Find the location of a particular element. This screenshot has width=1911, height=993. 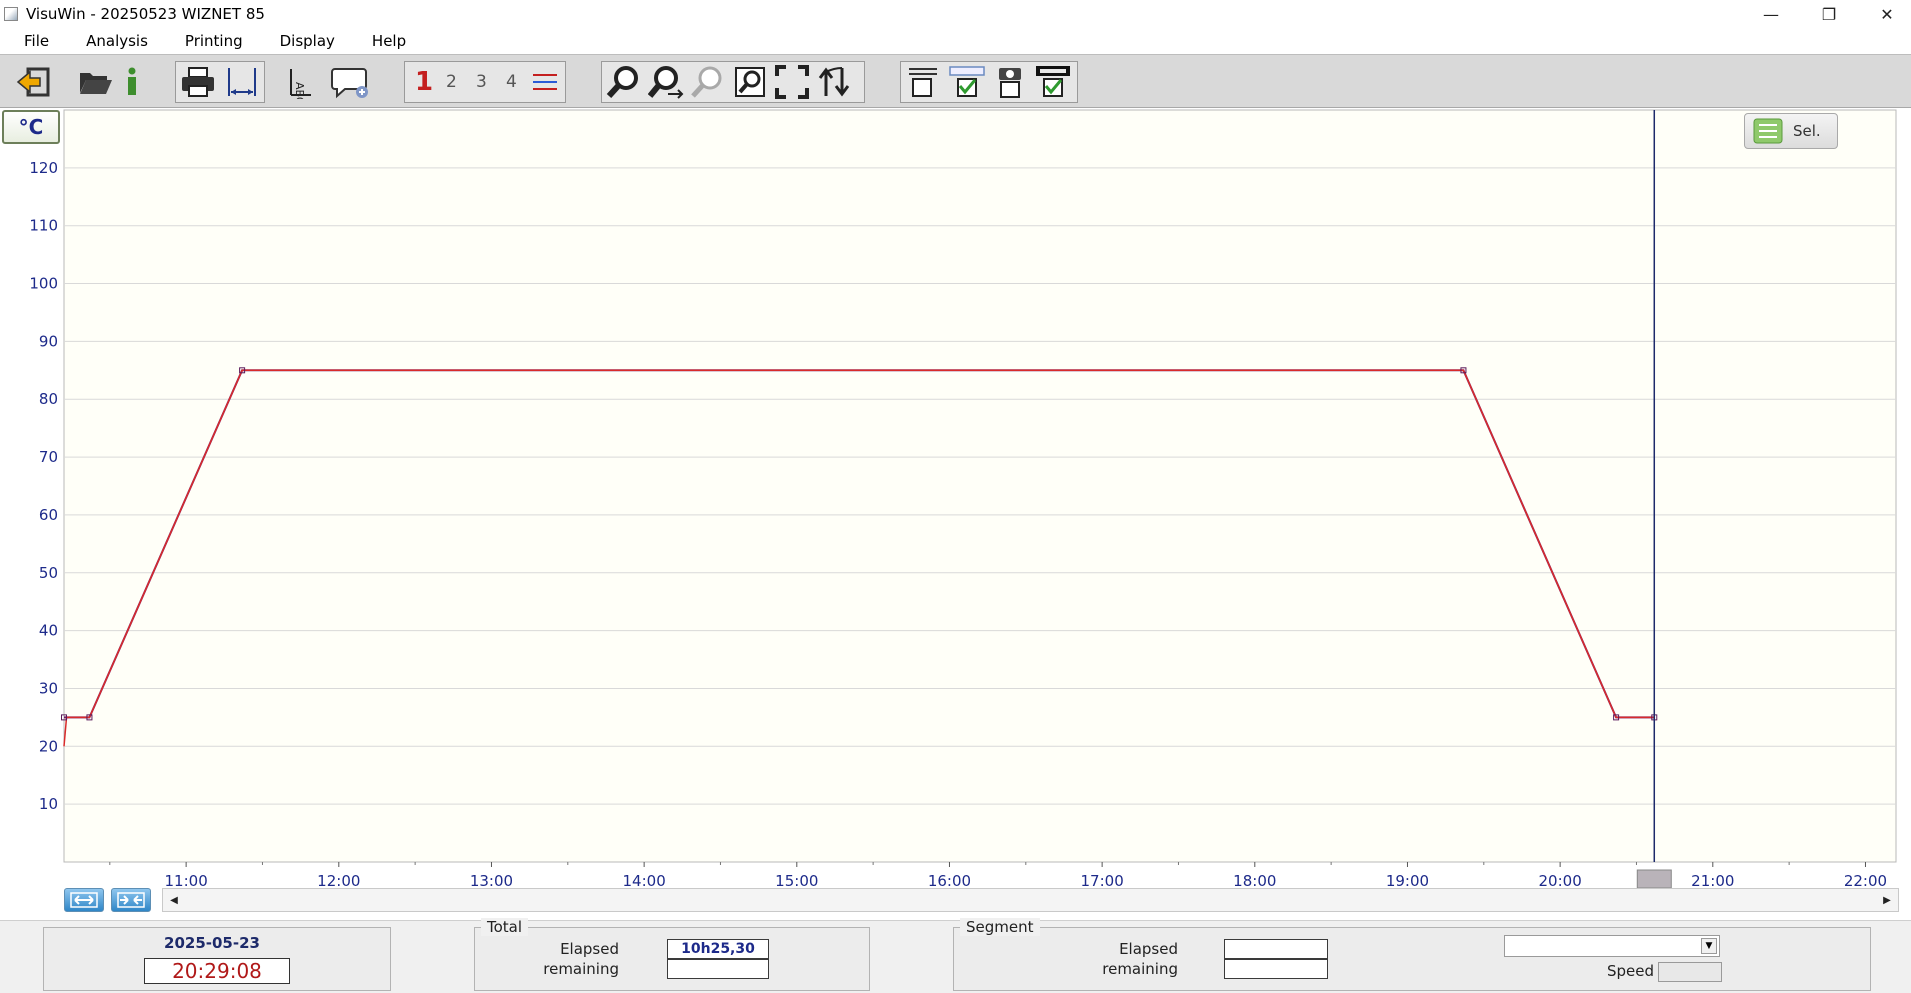

menu-display: Display is located at coordinates (302, 41).